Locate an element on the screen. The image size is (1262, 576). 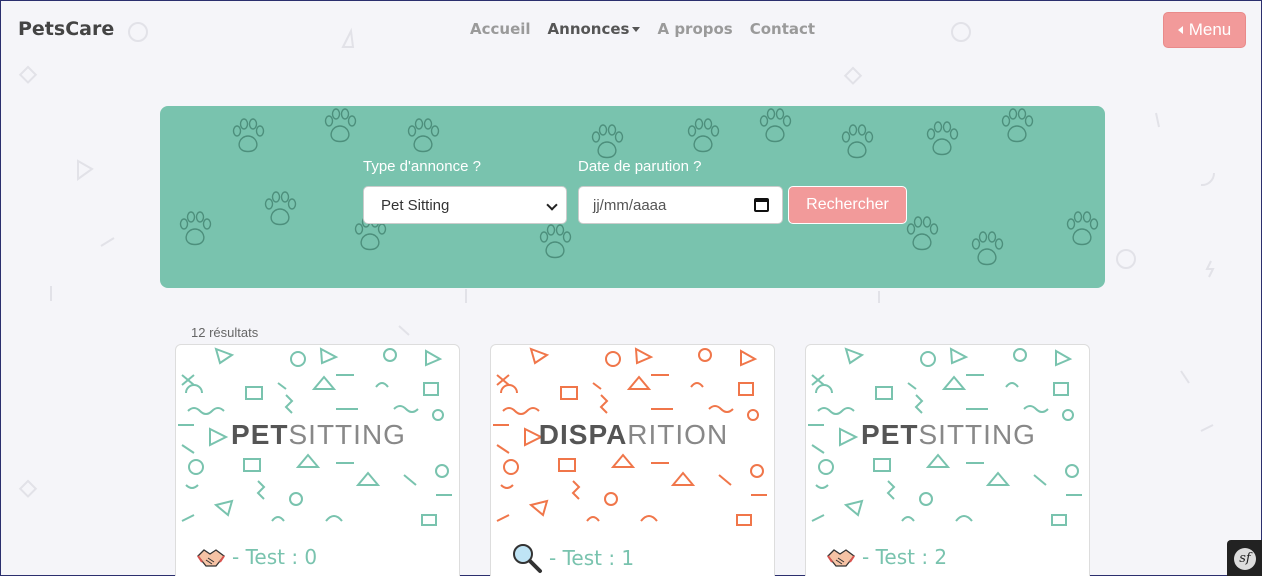
nav-link-apropos: A propos is located at coordinates (694, 29).